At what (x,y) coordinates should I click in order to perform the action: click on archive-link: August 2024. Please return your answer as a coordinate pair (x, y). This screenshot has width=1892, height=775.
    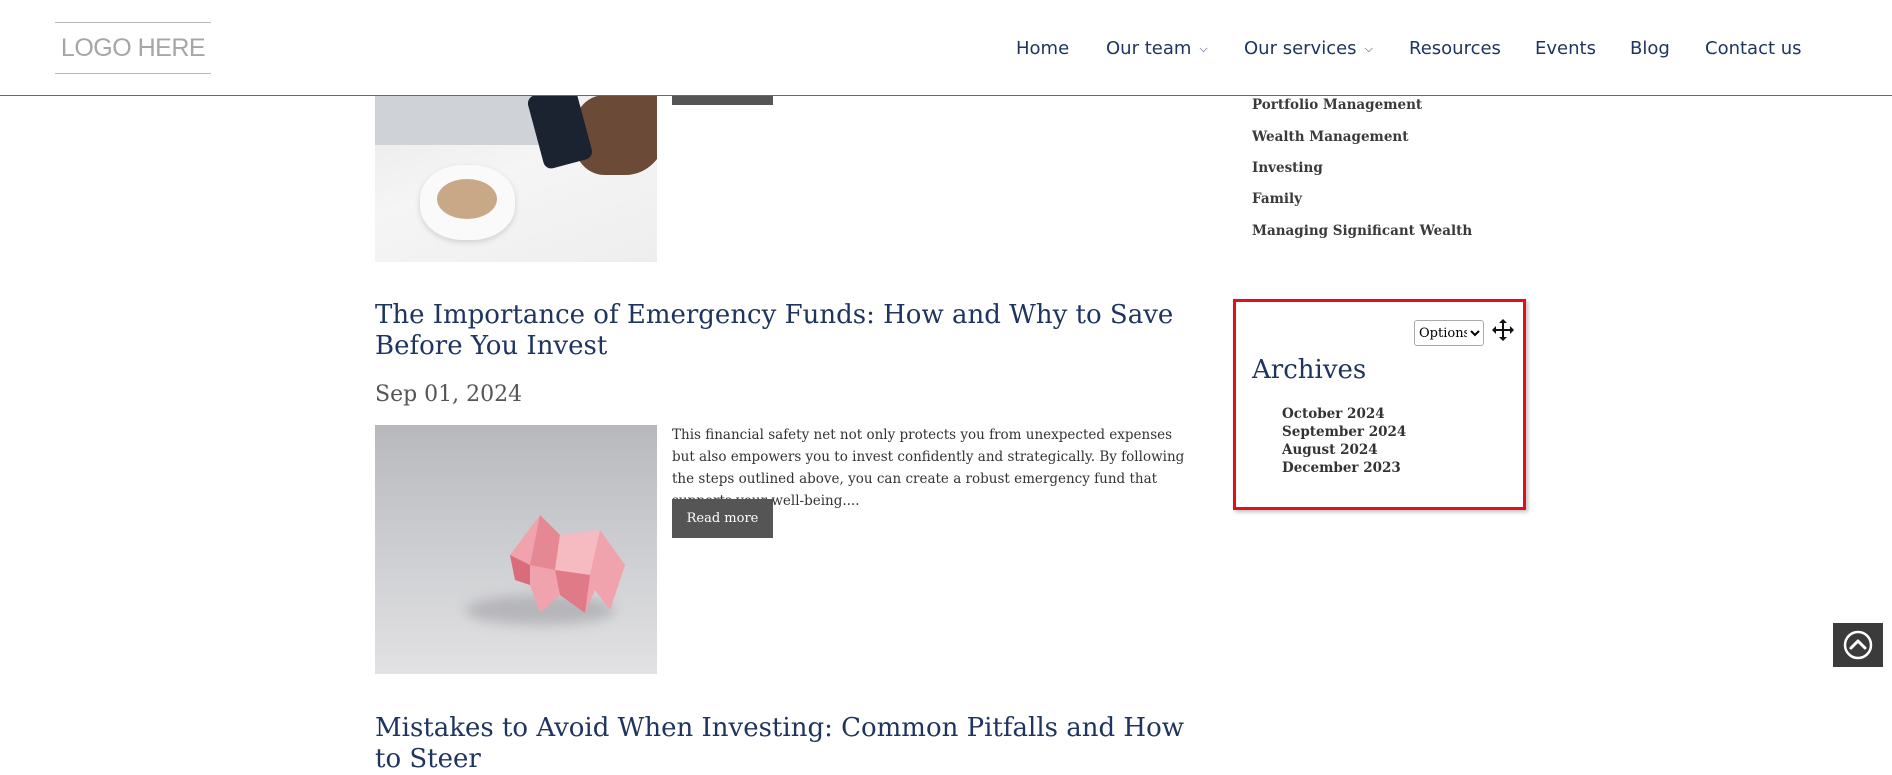
    Looking at the image, I should click on (1330, 450).